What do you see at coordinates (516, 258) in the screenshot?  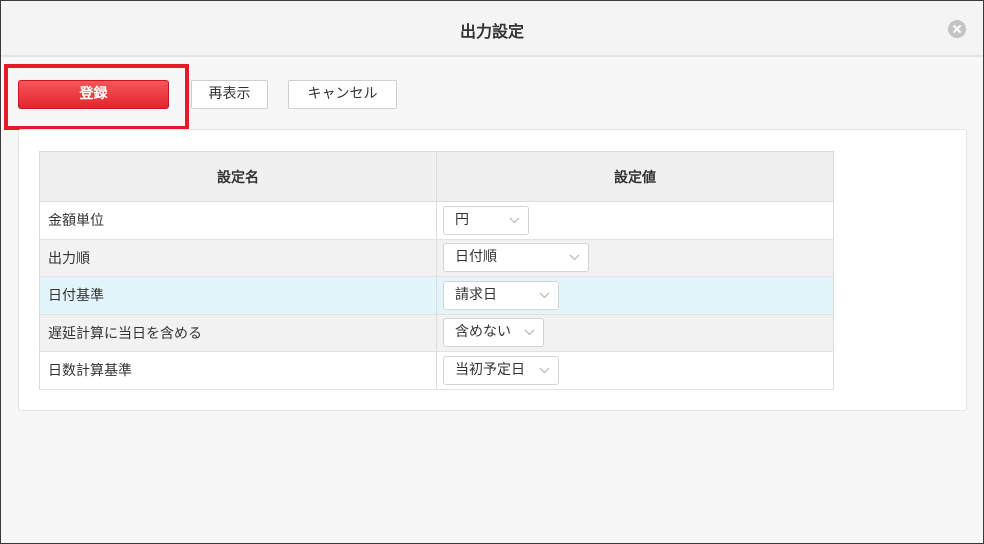 I see `output-order-select: 日付順` at bounding box center [516, 258].